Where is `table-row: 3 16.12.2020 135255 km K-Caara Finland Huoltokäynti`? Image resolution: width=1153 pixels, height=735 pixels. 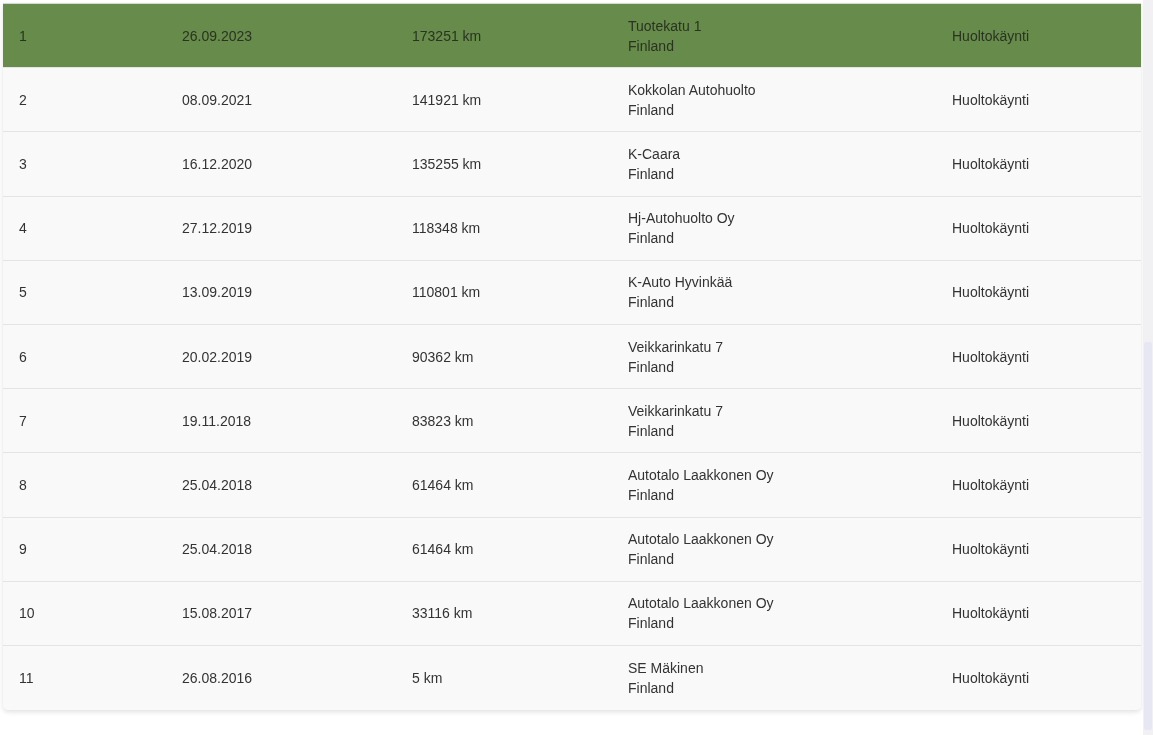
table-row: 3 16.12.2020 135255 km K-Caara Finland Huoltokäynti is located at coordinates (572, 164).